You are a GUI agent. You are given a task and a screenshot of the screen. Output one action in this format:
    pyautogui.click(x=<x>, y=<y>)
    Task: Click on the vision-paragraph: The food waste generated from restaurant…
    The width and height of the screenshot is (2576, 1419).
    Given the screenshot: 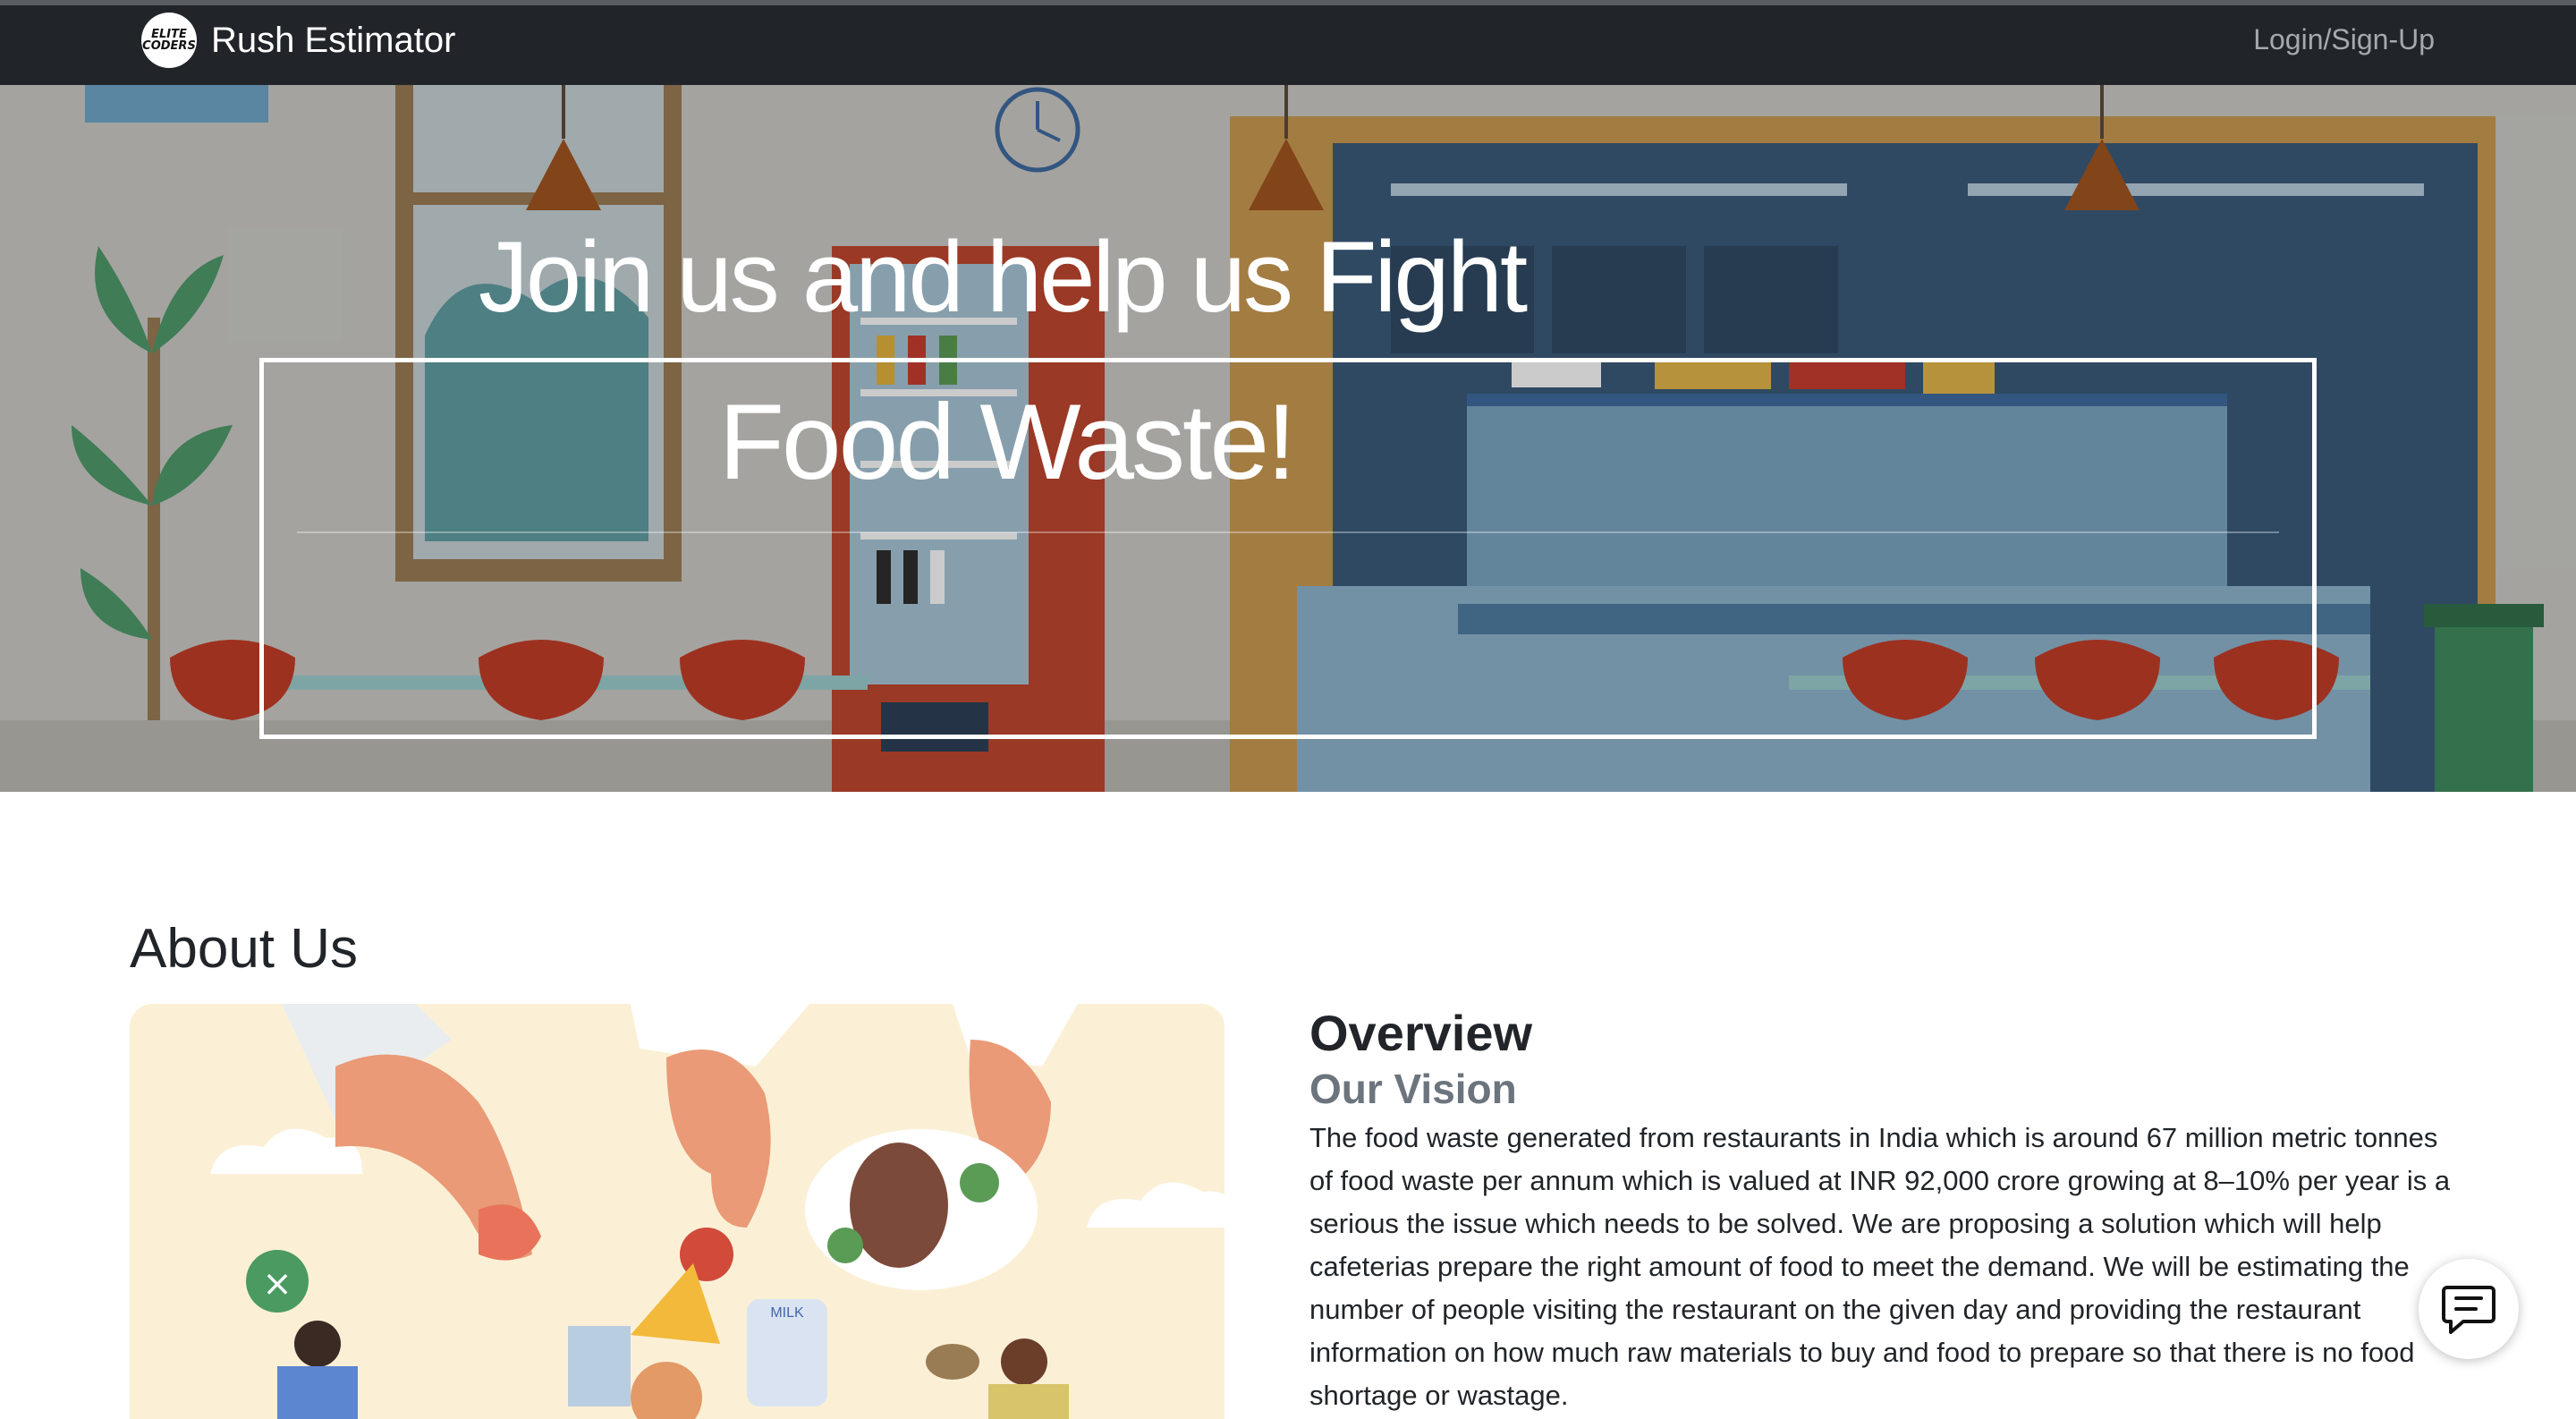 What is the action you would take?
    pyautogui.click(x=1880, y=1266)
    